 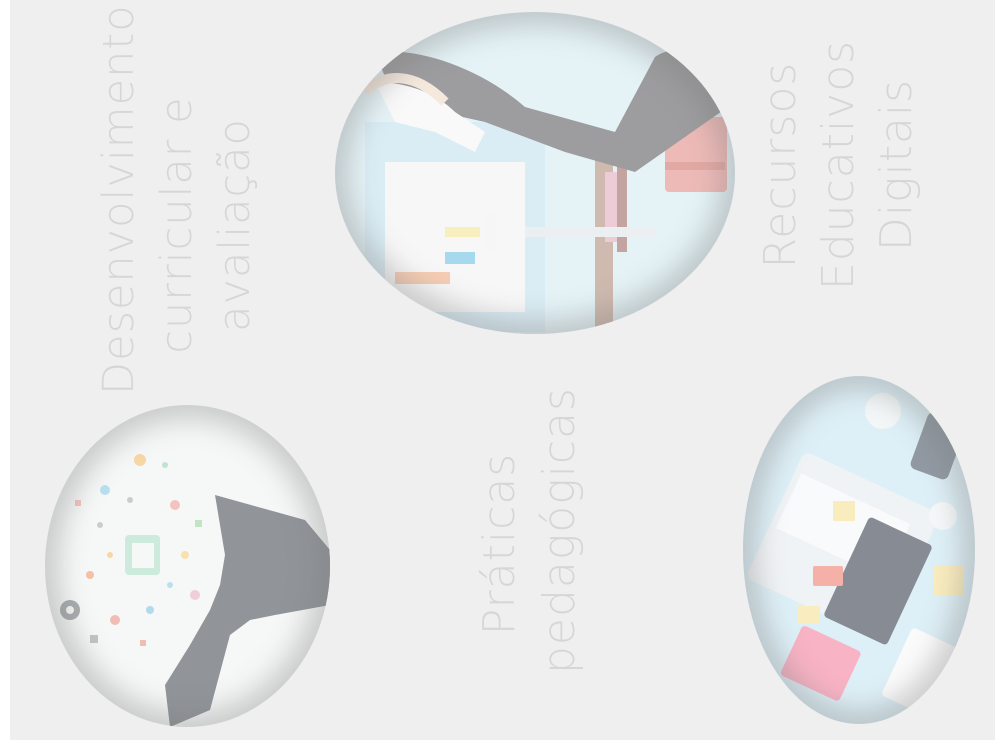 I want to click on label-recursos: Recursos Educativos Digitais, so click(x=840, y=165).